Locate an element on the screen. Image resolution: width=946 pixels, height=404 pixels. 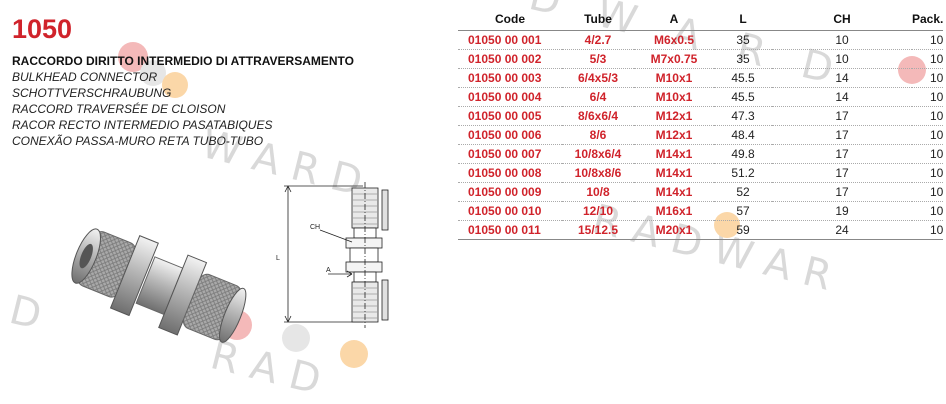
table-row: 01050 00 009 10/8 M14x1 52 17 10 is located at coordinates (701, 192).